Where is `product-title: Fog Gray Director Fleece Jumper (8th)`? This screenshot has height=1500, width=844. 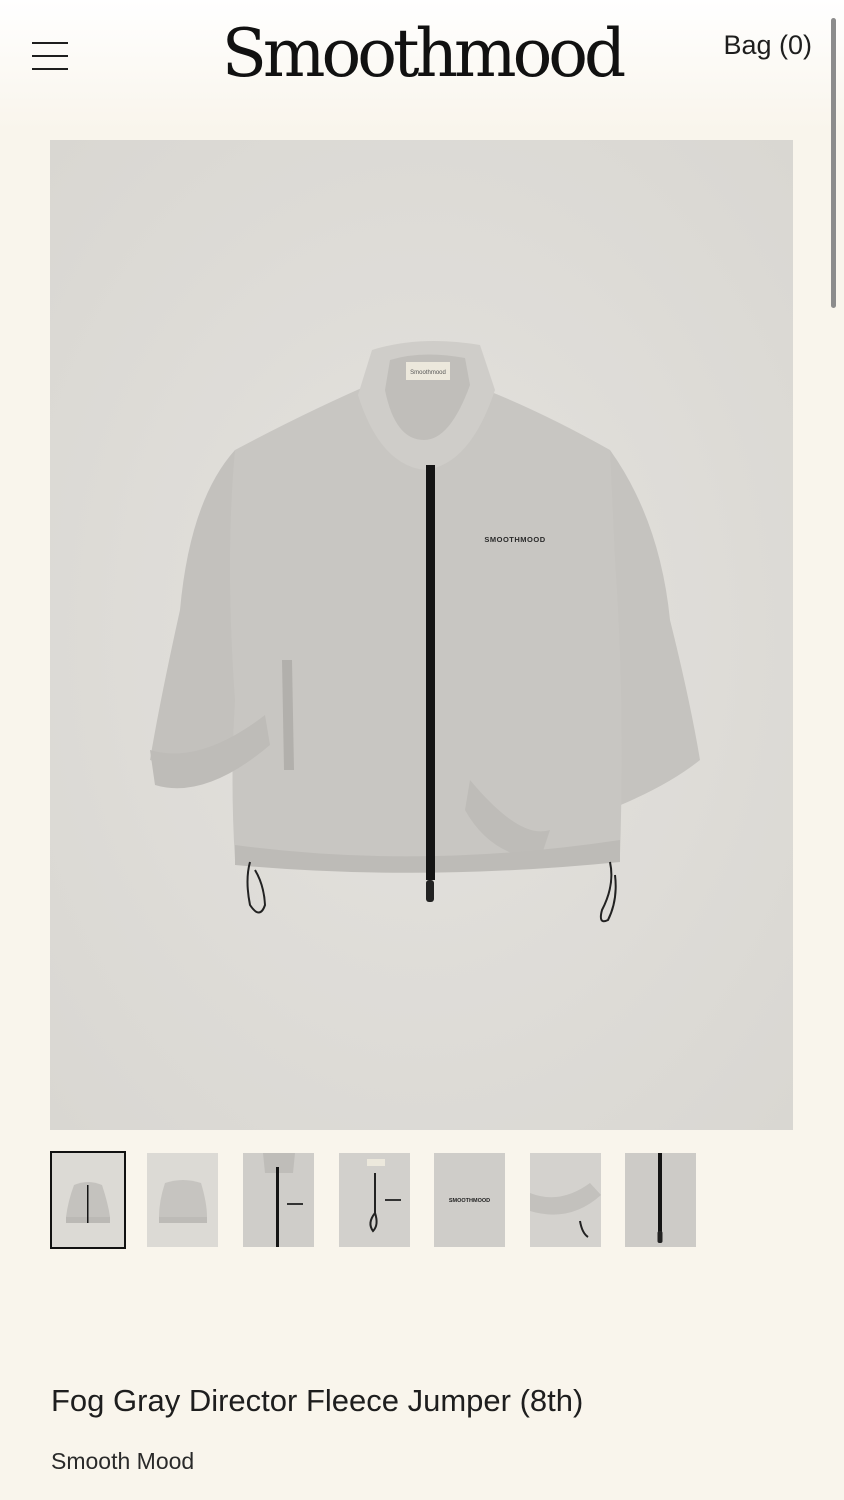
product-title: Fog Gray Director Fleece Jumper (8th) is located at coordinates (317, 1400).